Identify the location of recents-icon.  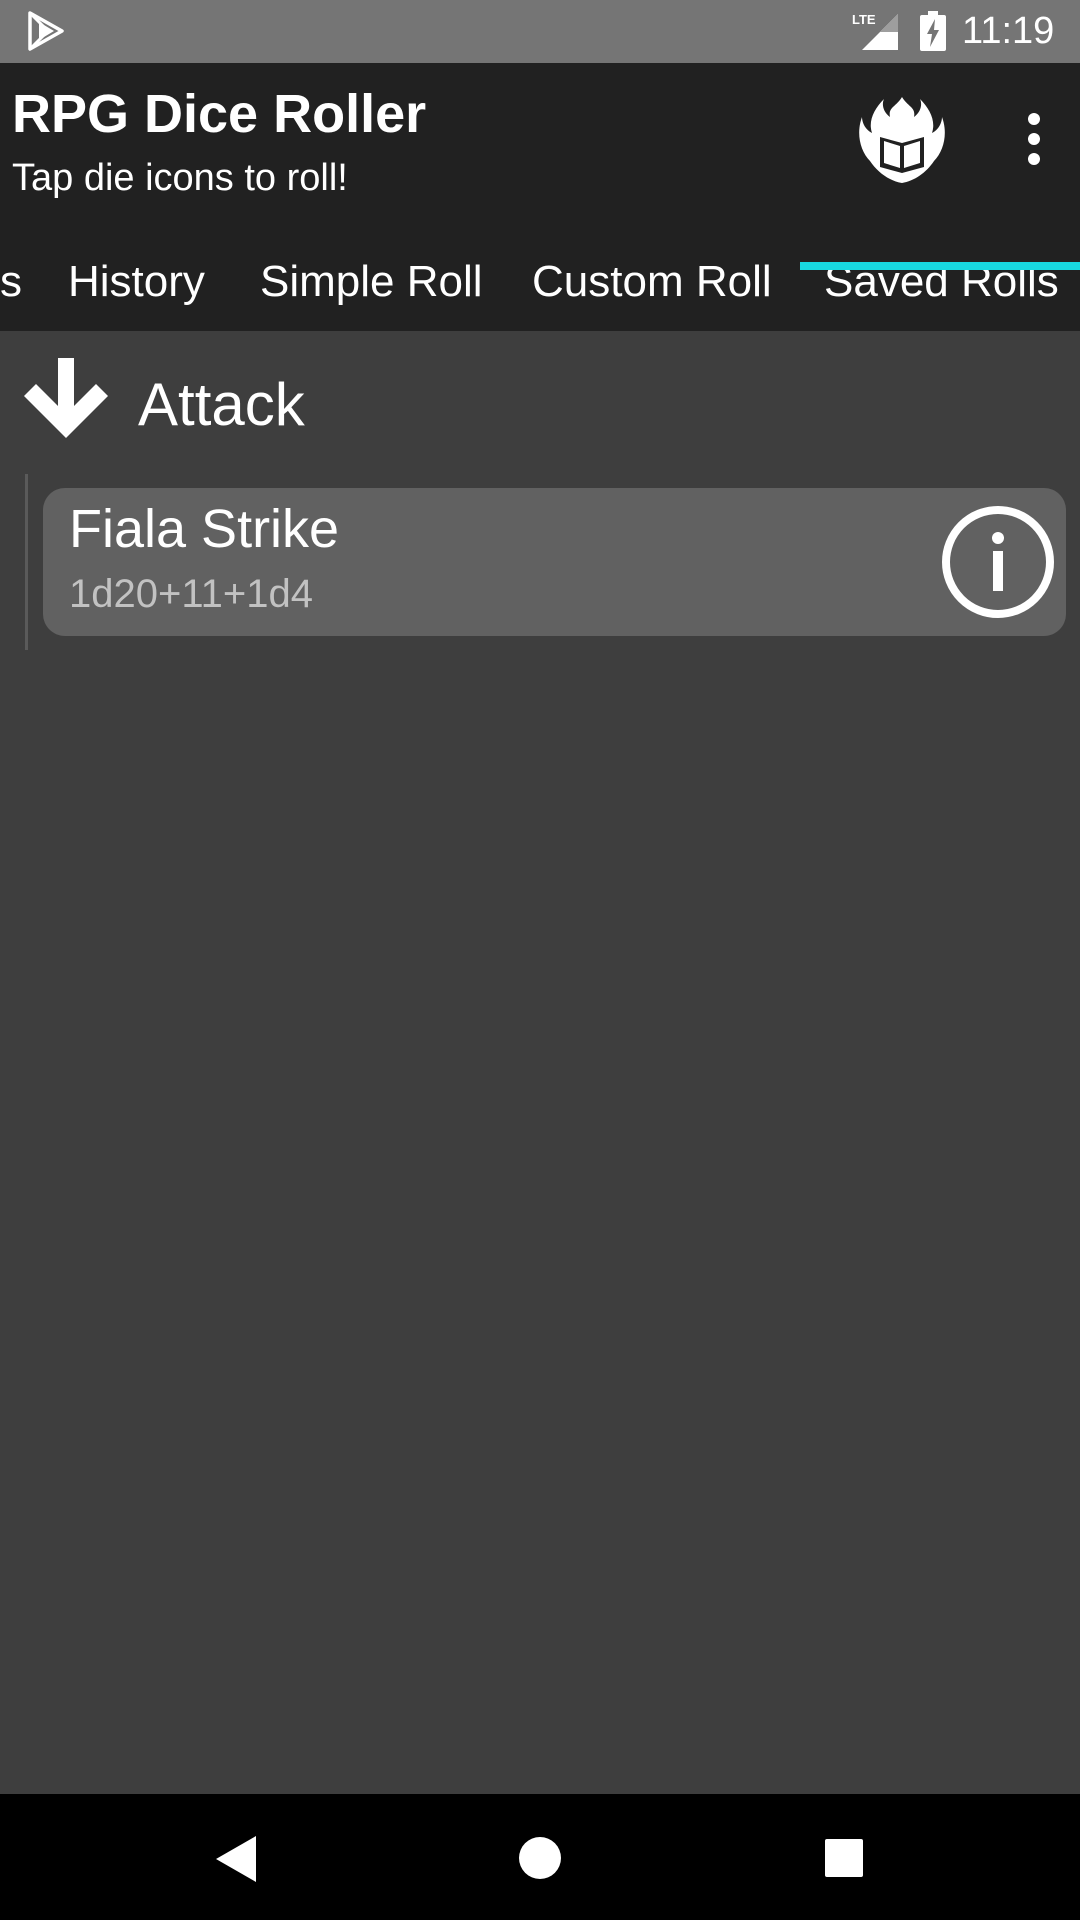
(844, 1858).